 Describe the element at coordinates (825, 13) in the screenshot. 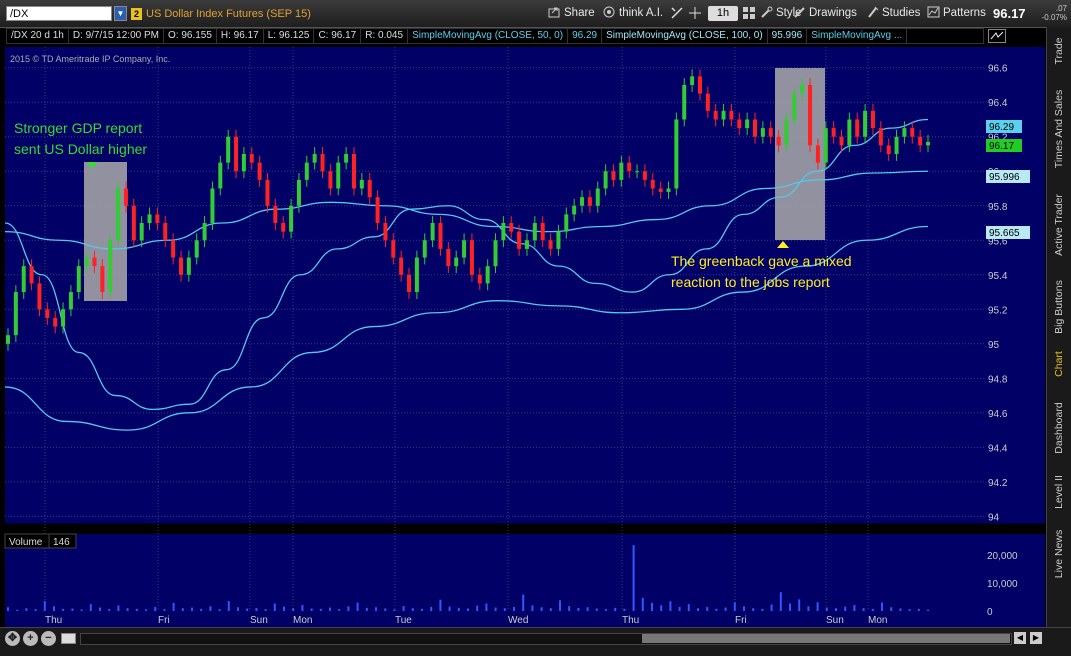

I see `drawings-button: Drawings` at that location.